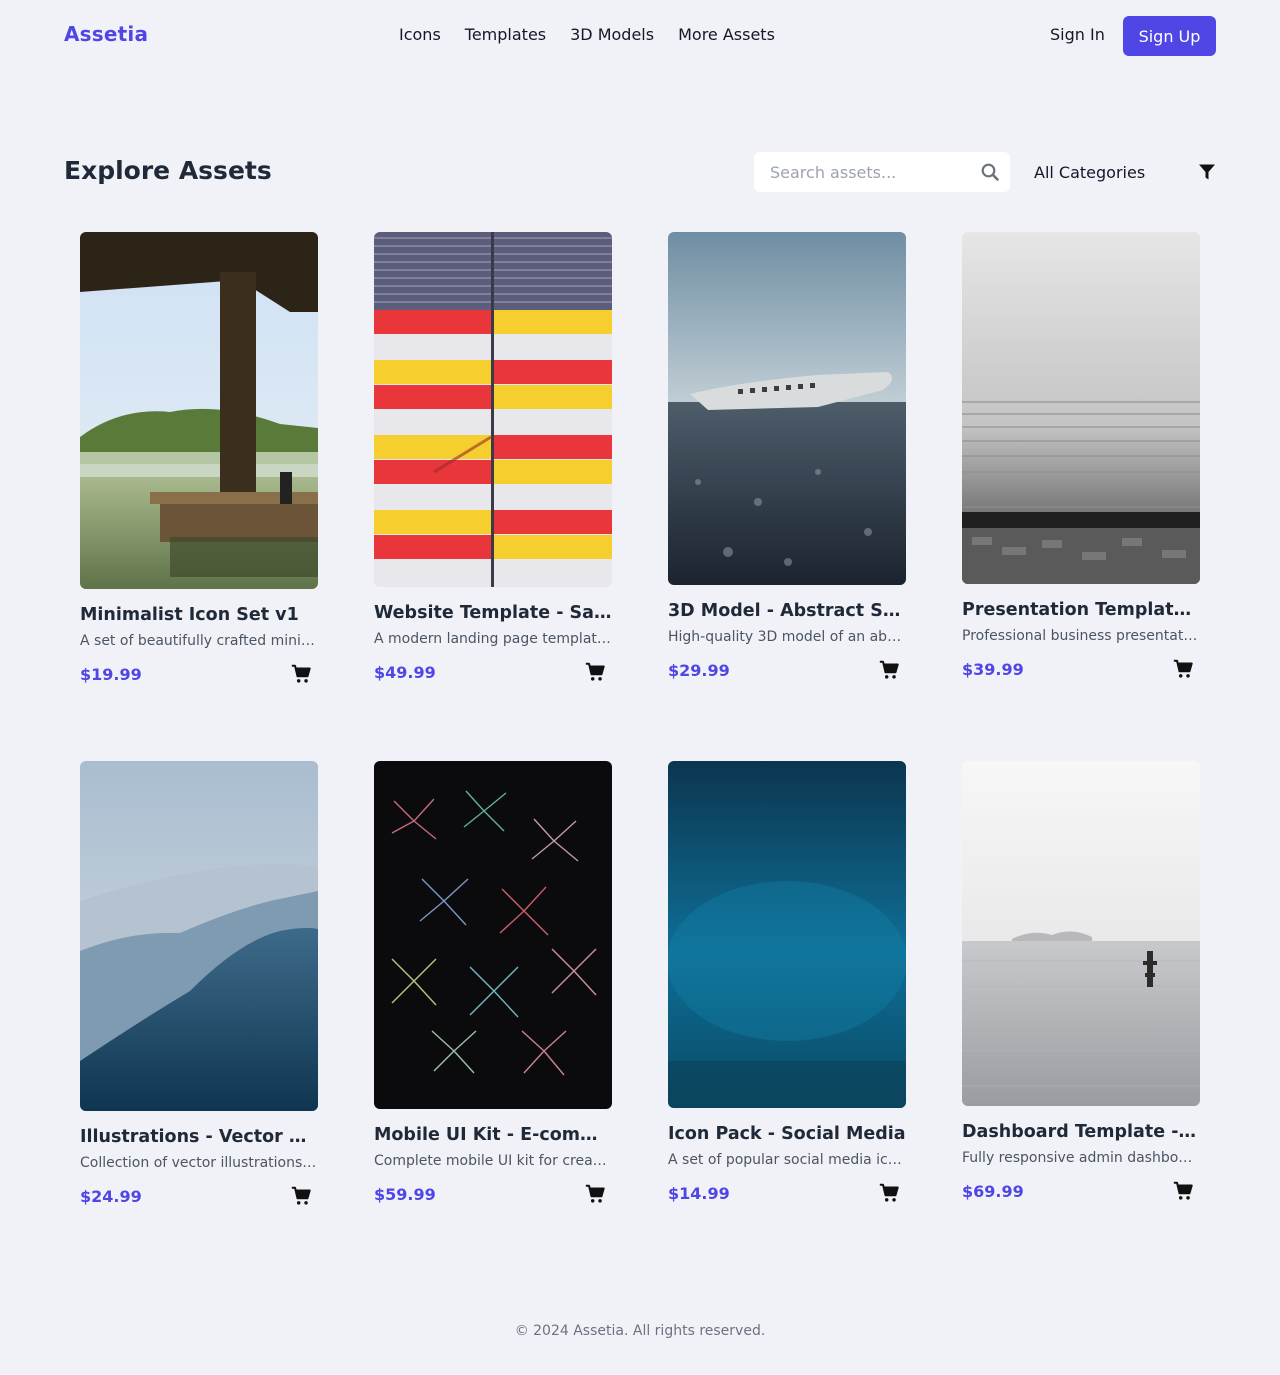  Describe the element at coordinates (726, 34) in the screenshot. I see `nav-more-assets: More Assets` at that location.